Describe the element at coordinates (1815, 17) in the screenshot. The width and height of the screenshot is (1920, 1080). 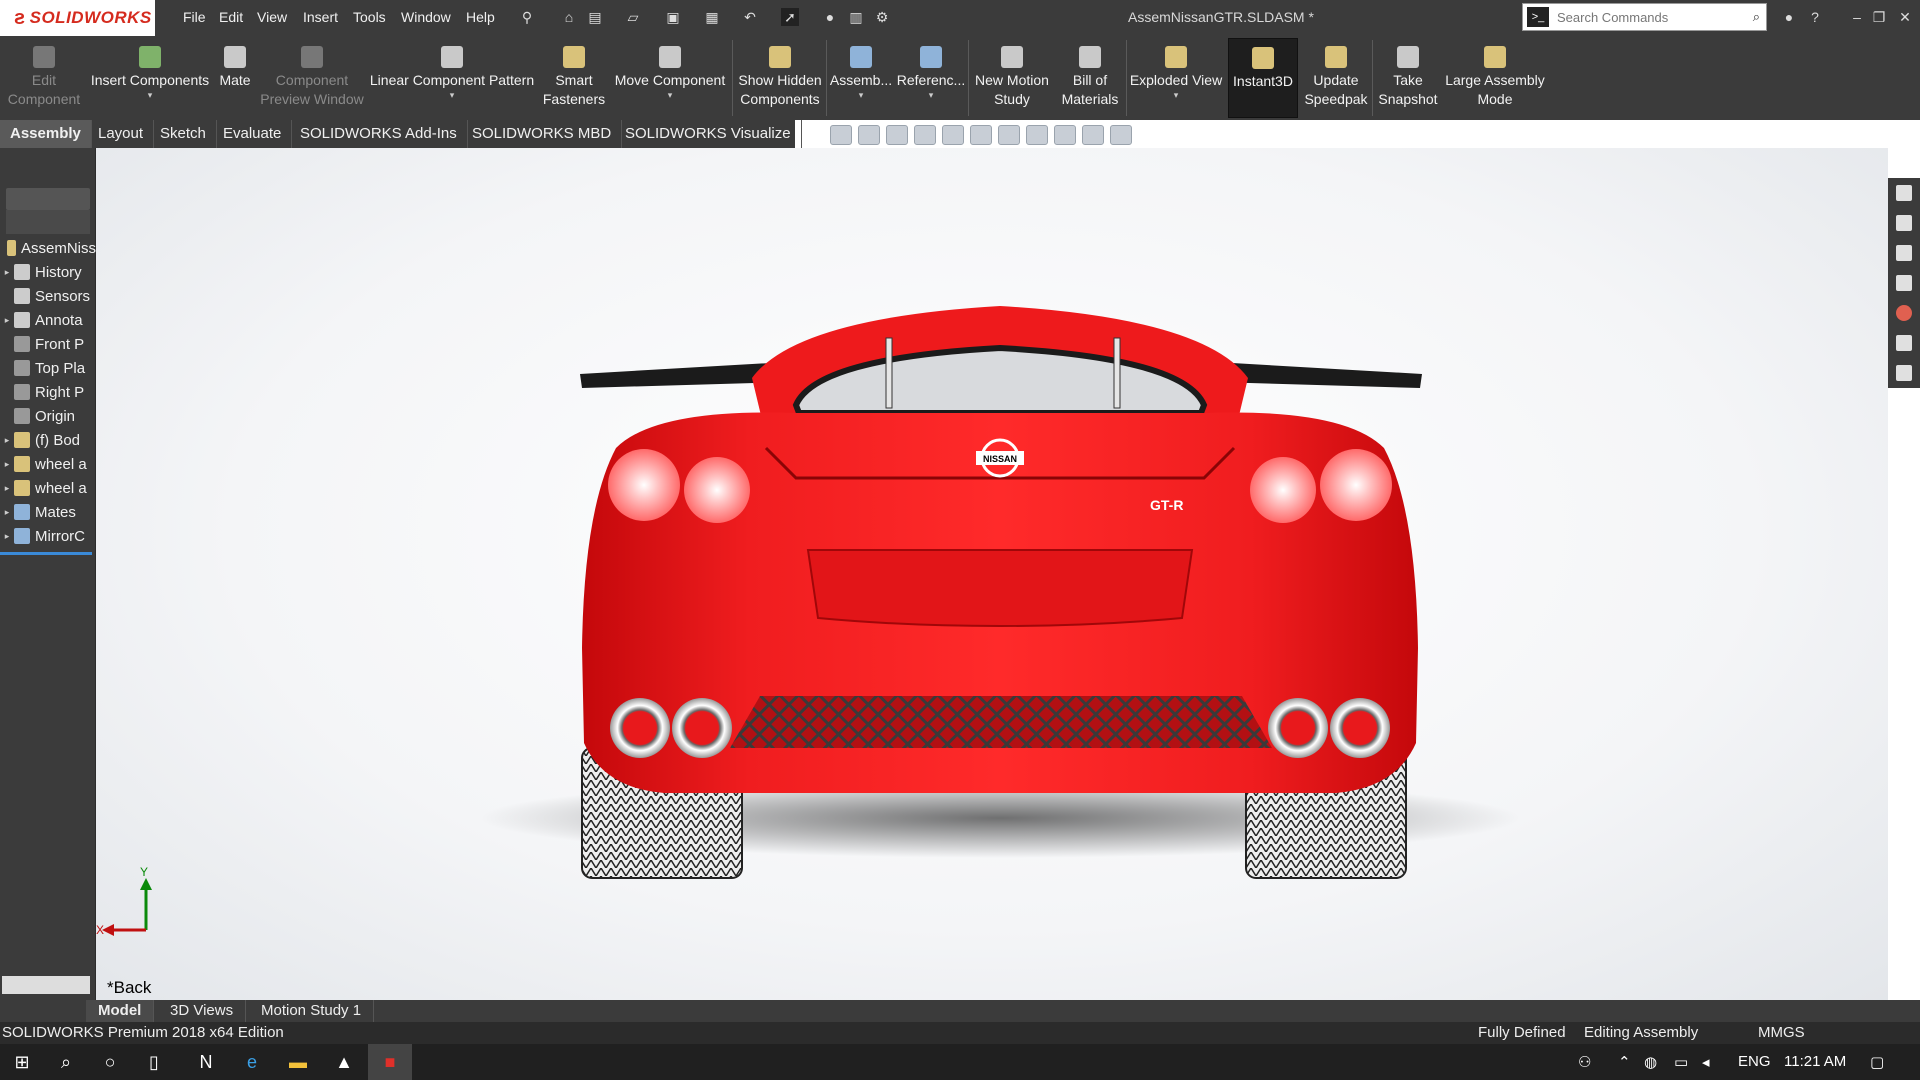
I see `help-icon: ?` at that location.